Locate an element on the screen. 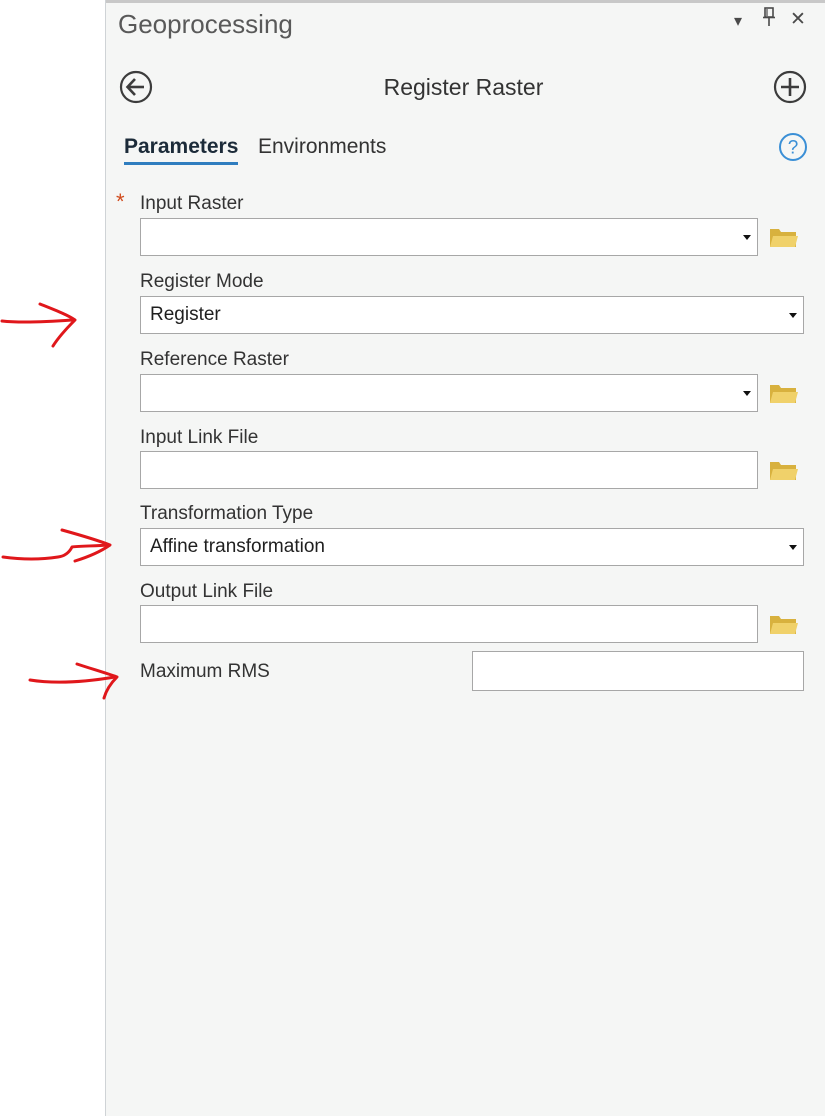 The image size is (825, 1116). reference-raster-label: Reference Raster is located at coordinates (214, 359).